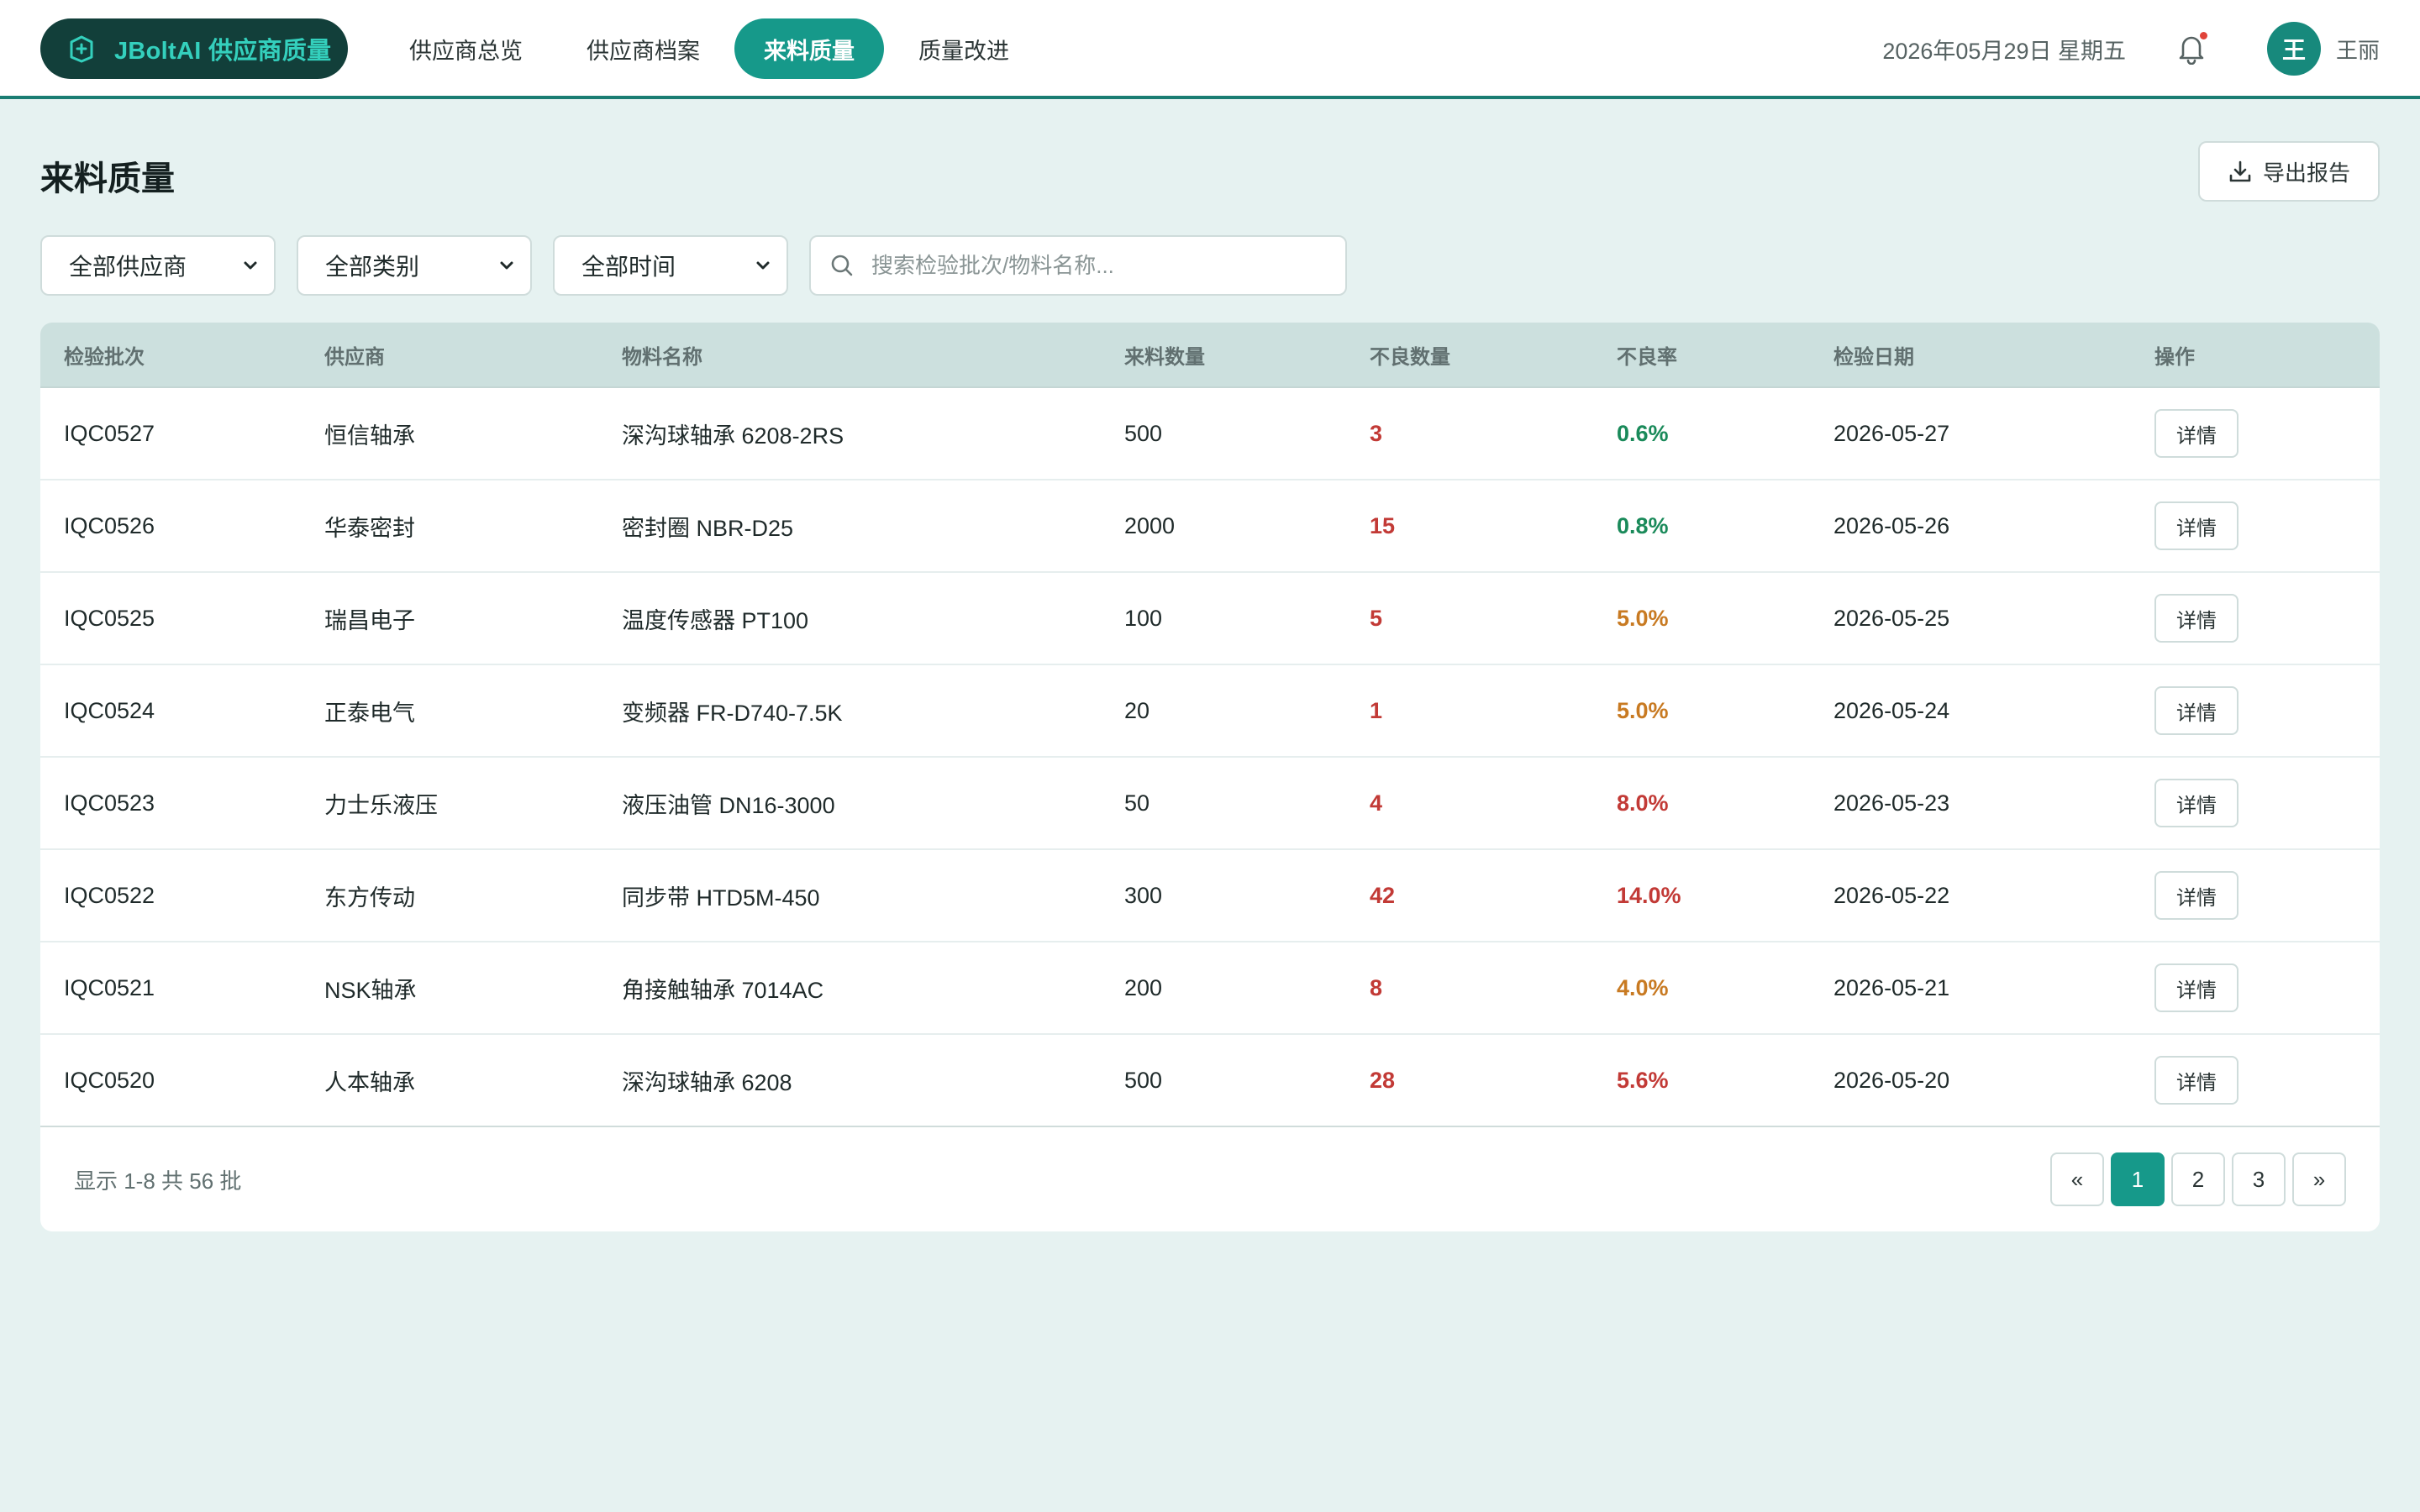 Image resolution: width=2420 pixels, height=1512 pixels. Describe the element at coordinates (1643, 433) in the screenshot. I see `cell-defect-rate: 0.6%` at that location.